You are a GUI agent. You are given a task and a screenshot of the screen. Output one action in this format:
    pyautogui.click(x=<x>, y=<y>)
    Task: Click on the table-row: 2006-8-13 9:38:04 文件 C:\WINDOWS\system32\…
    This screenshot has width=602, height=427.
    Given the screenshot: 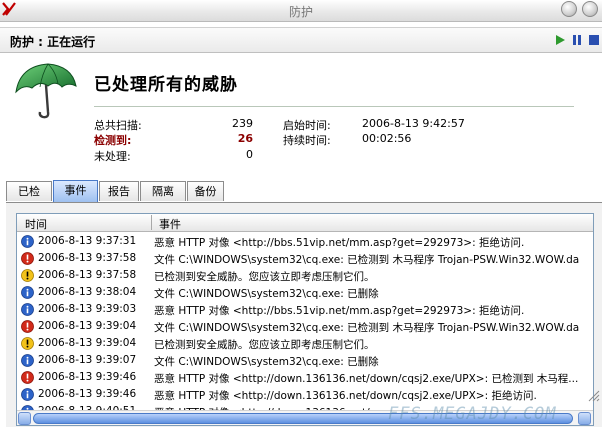 What is the action you would take?
    pyautogui.click(x=305, y=292)
    